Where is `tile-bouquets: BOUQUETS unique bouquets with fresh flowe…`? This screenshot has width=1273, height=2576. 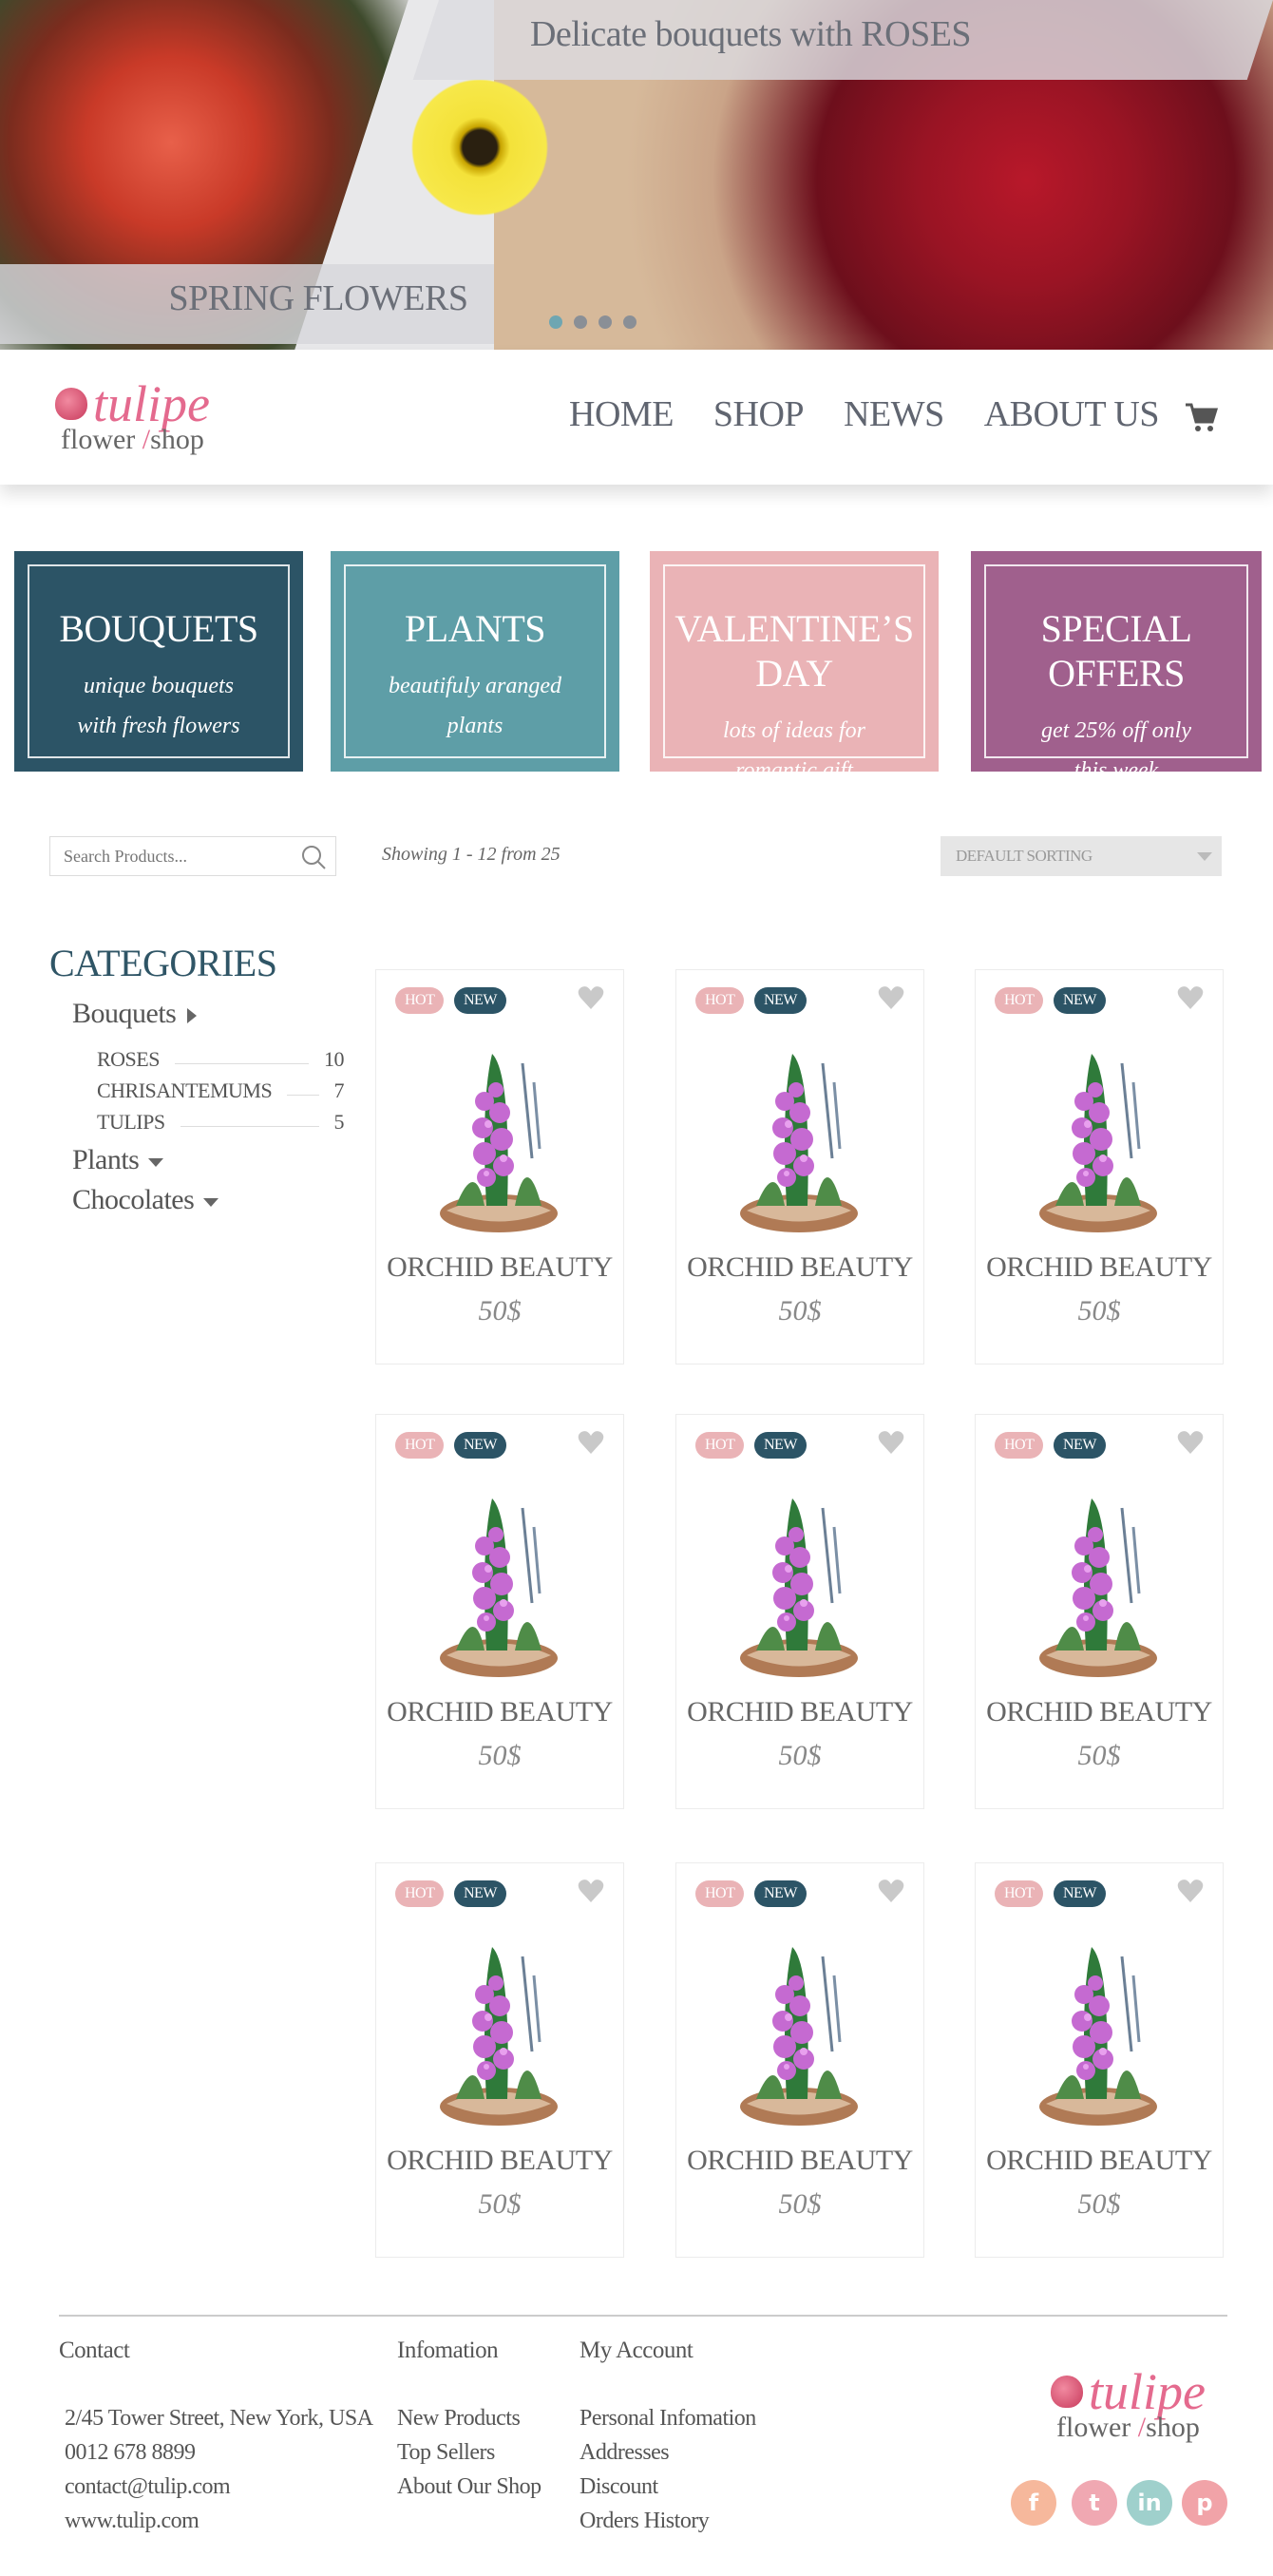
tile-bouquets: BOUQUETS unique bouquets with fresh flowe… is located at coordinates (158, 661).